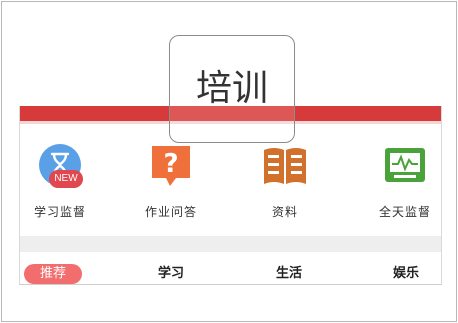  What do you see at coordinates (284, 212) in the screenshot?
I see `menu-label: 资料` at bounding box center [284, 212].